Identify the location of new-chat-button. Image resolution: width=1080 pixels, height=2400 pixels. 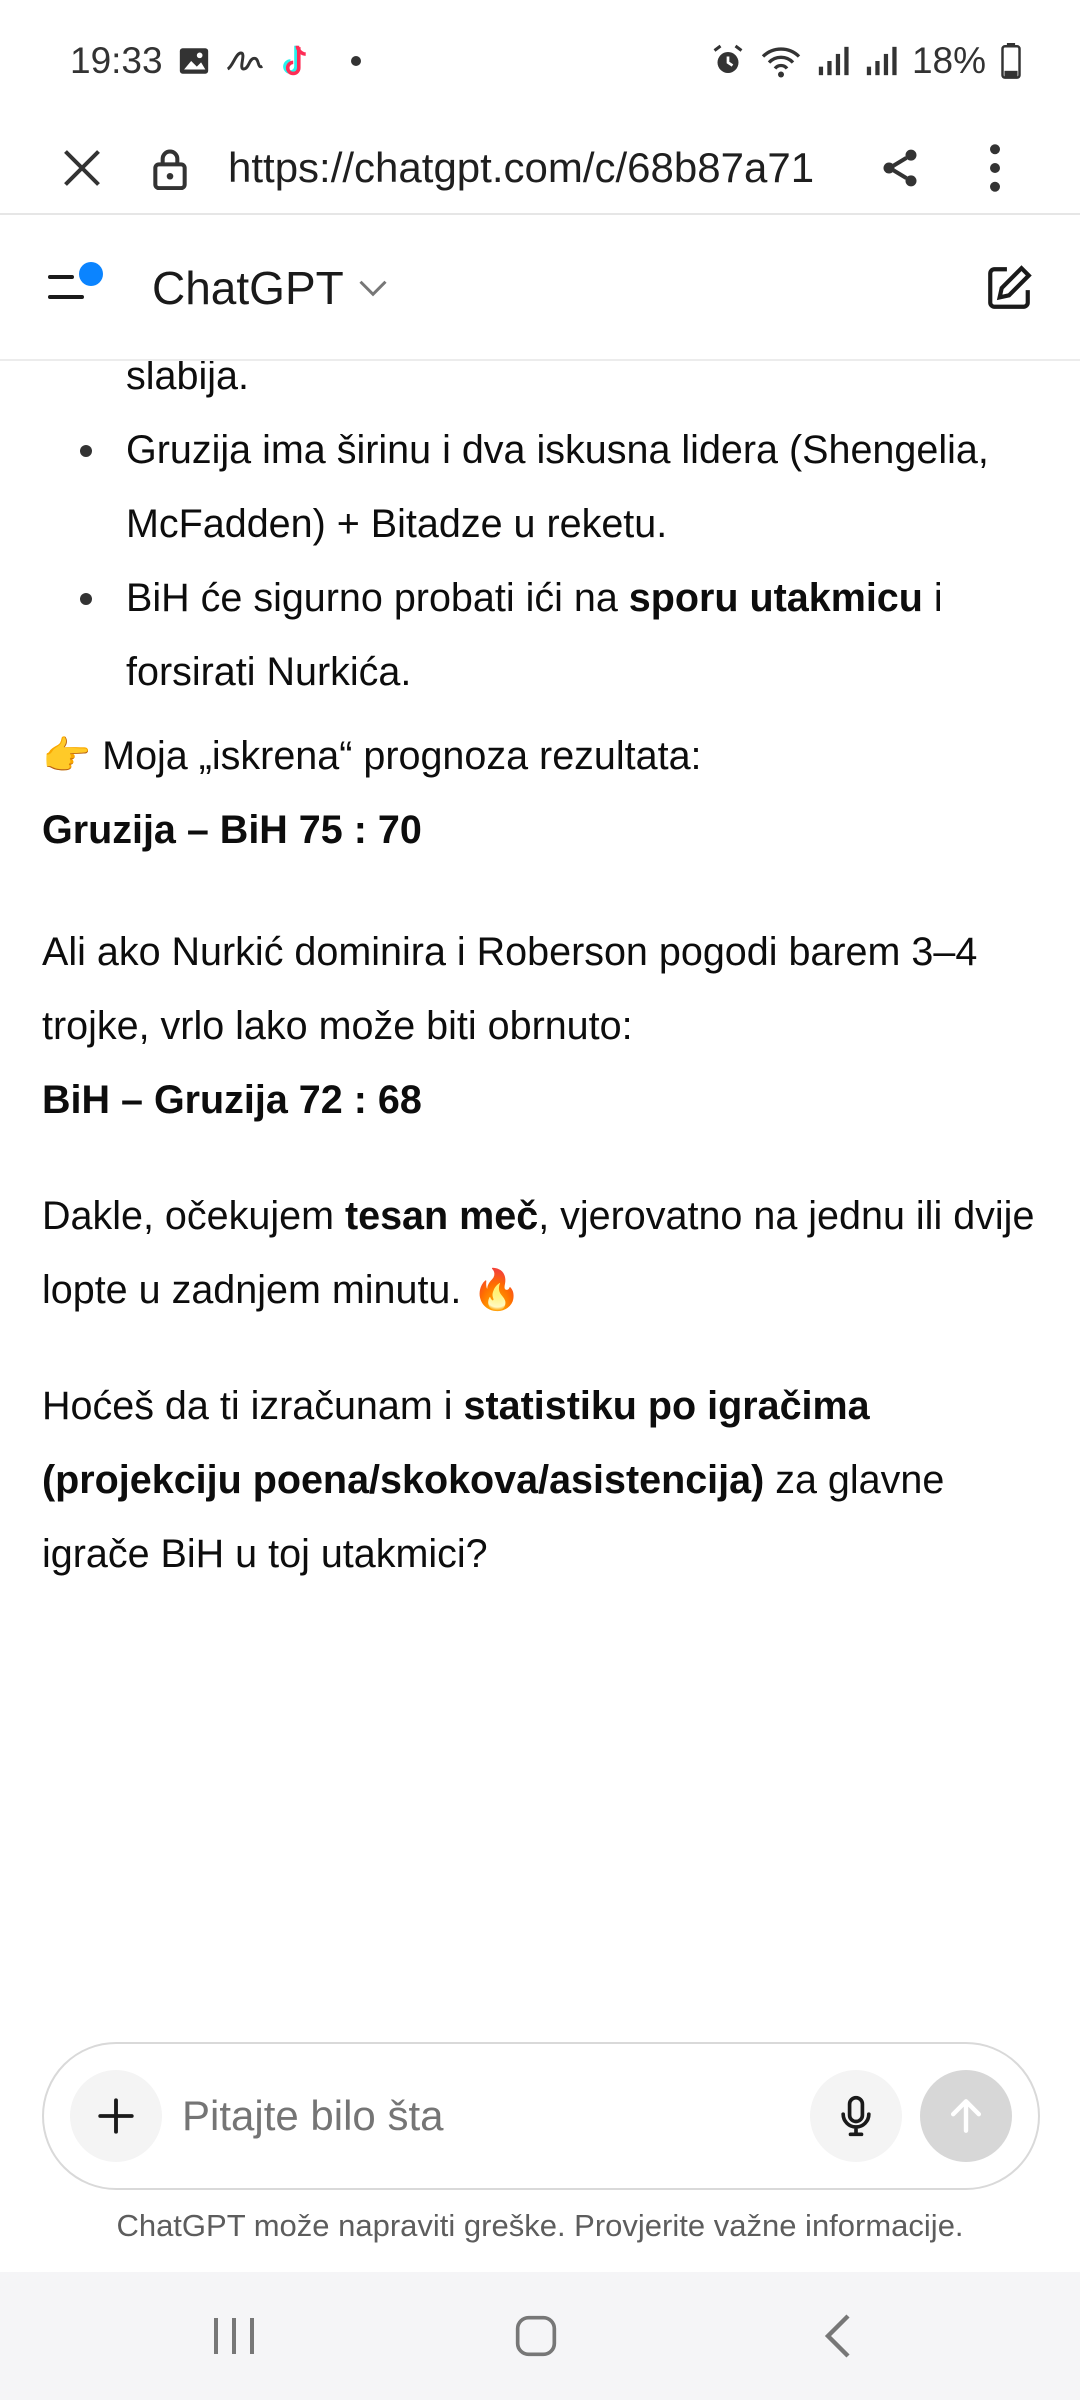
(1009, 288).